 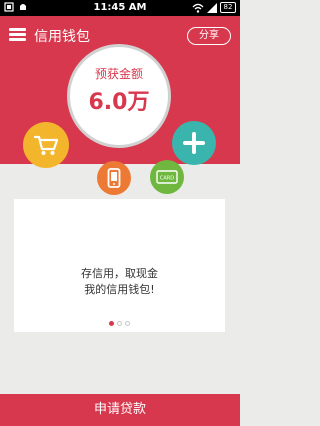 I want to click on amount-value: 6.0万, so click(x=119, y=102).